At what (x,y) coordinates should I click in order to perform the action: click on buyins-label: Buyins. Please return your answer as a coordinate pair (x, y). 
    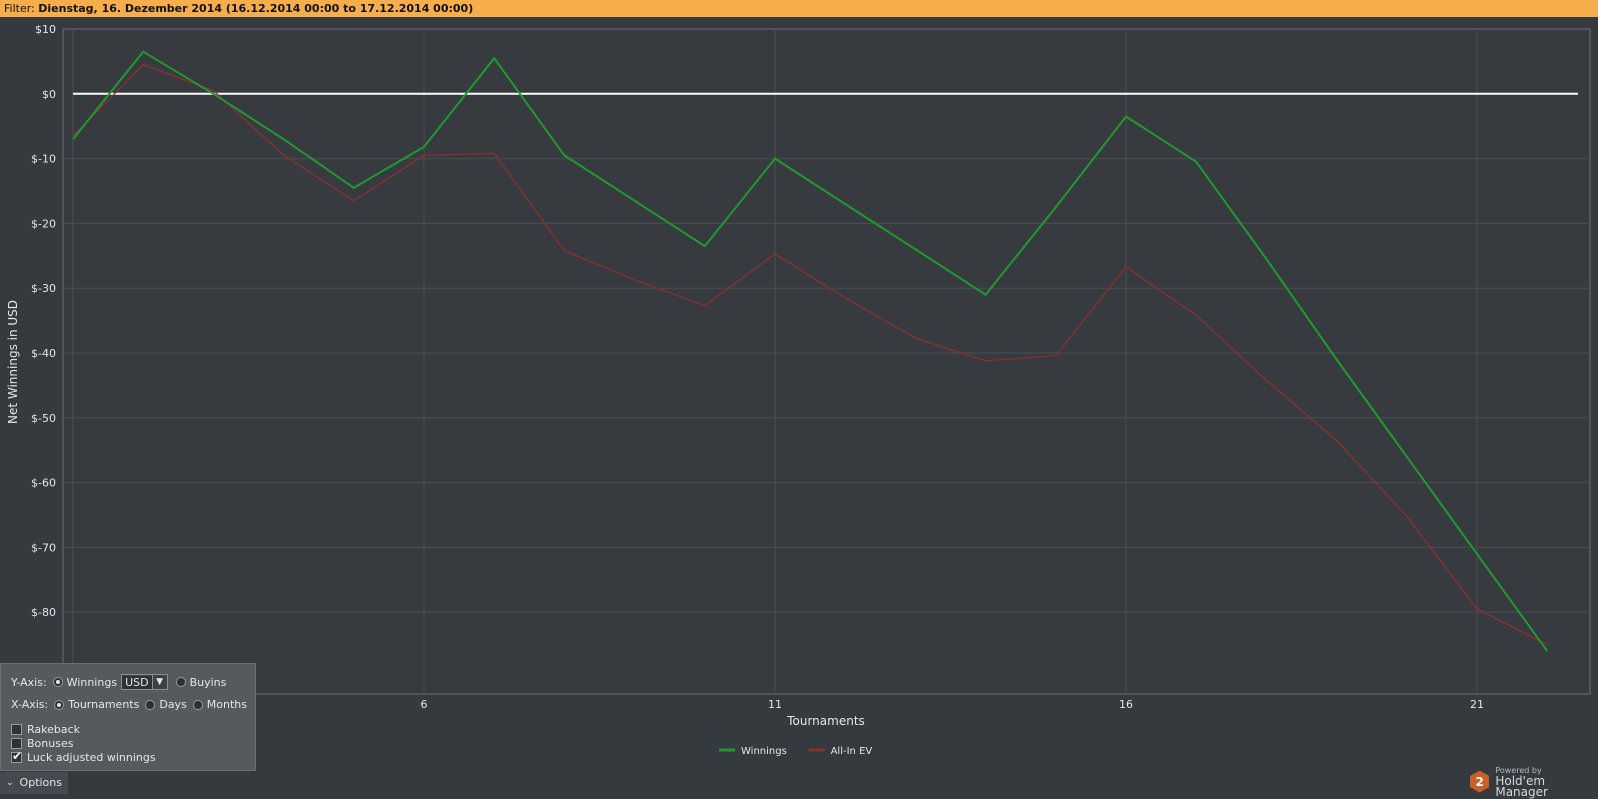
    Looking at the image, I should click on (208, 682).